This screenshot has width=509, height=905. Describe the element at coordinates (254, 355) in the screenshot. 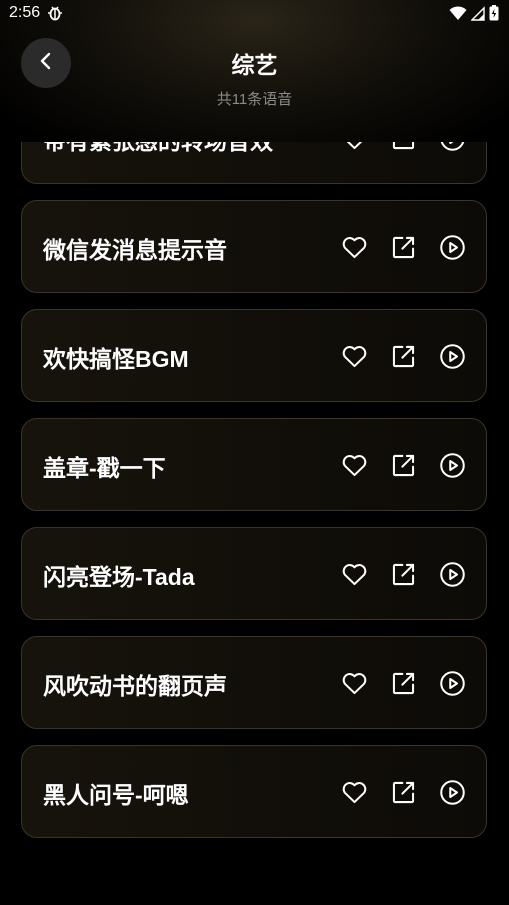

I see `sound-card: 欢快搞怪BGM` at that location.